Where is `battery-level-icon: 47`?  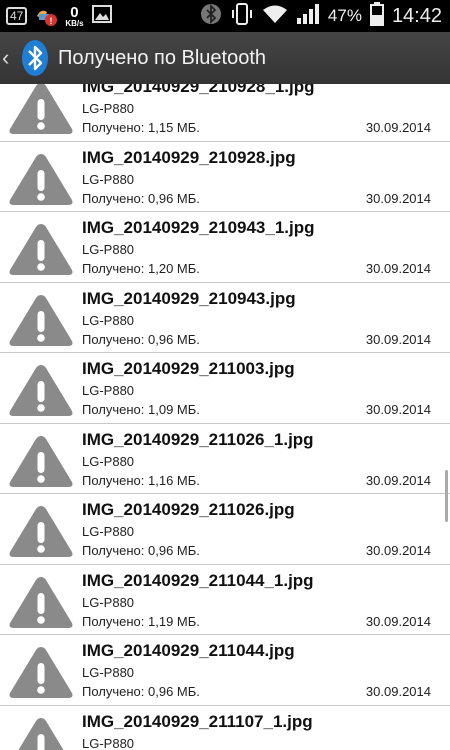 battery-level-icon: 47 is located at coordinates (17, 16).